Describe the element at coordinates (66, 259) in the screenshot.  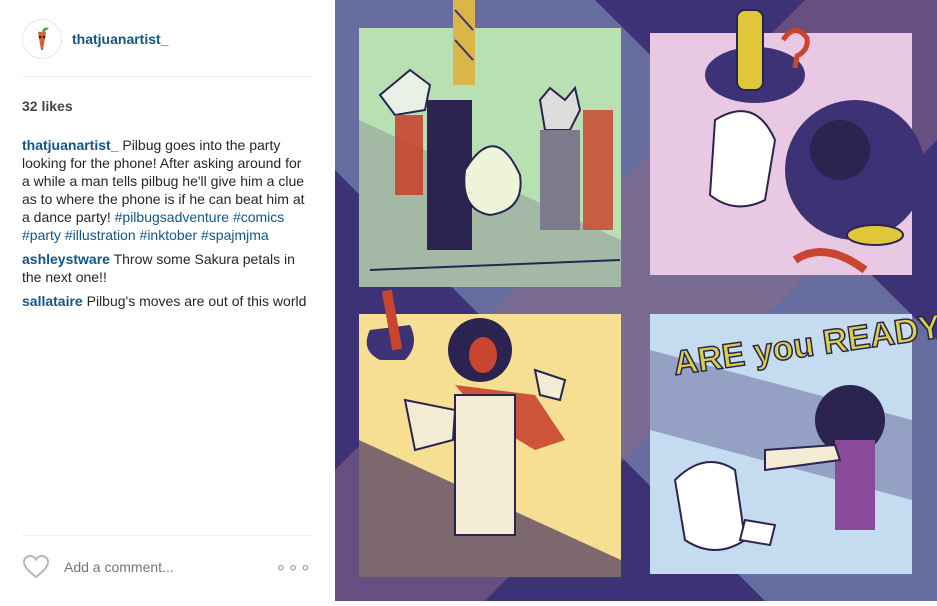
I see `comment-user-link: ashleystware` at that location.